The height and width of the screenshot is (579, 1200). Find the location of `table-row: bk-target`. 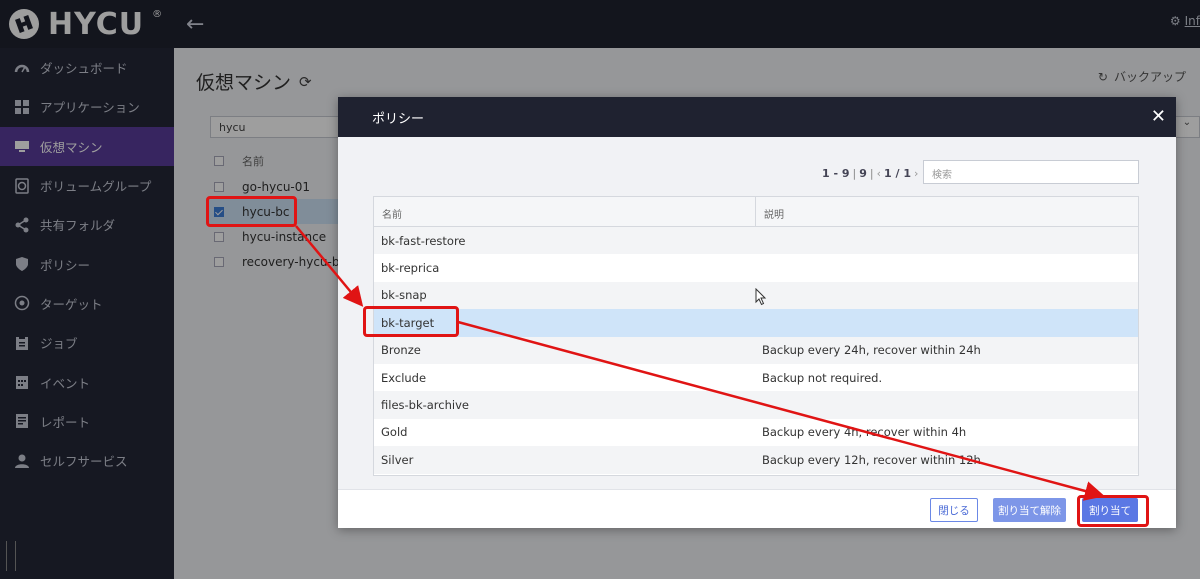

table-row: bk-target is located at coordinates (756, 323).